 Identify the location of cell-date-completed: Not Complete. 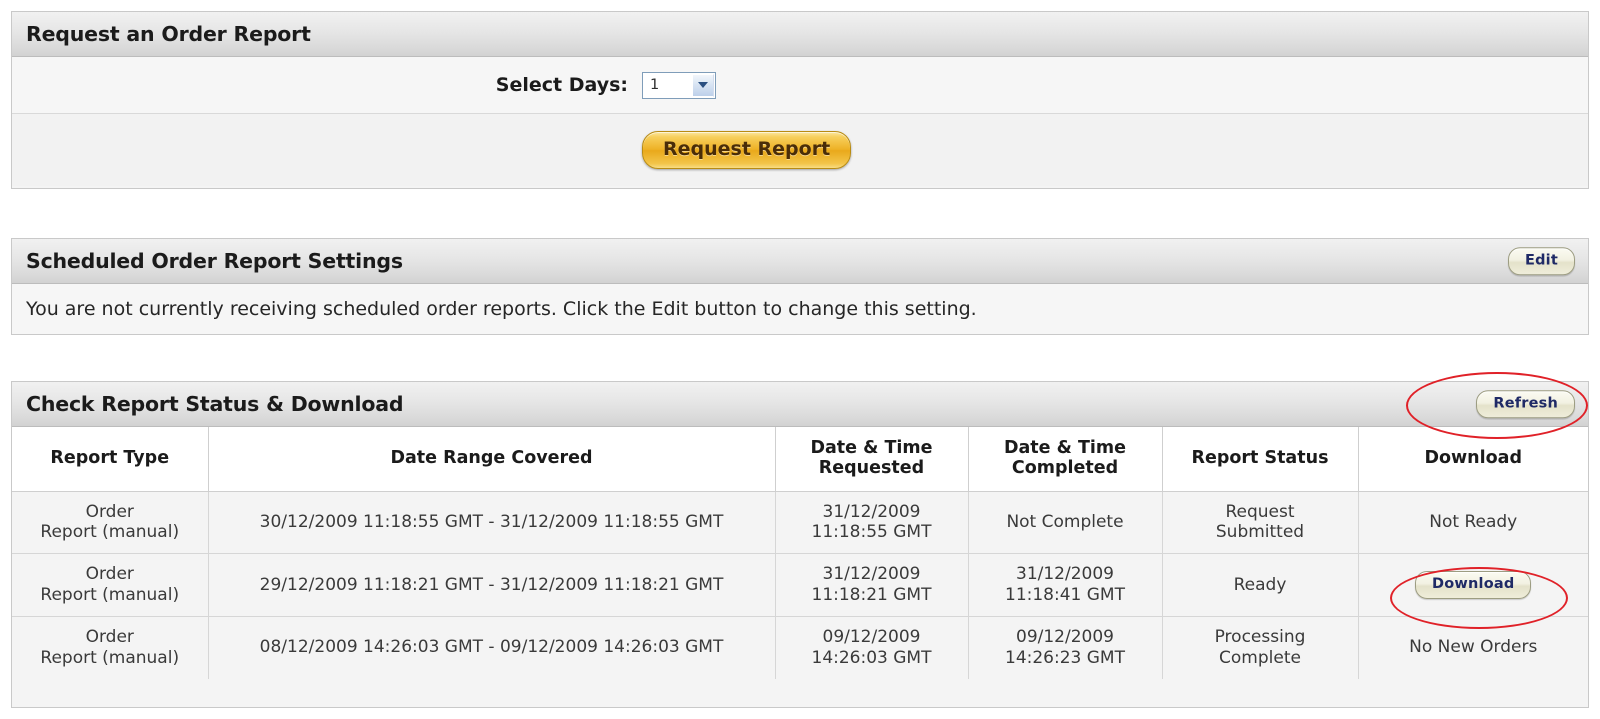
(1065, 523).